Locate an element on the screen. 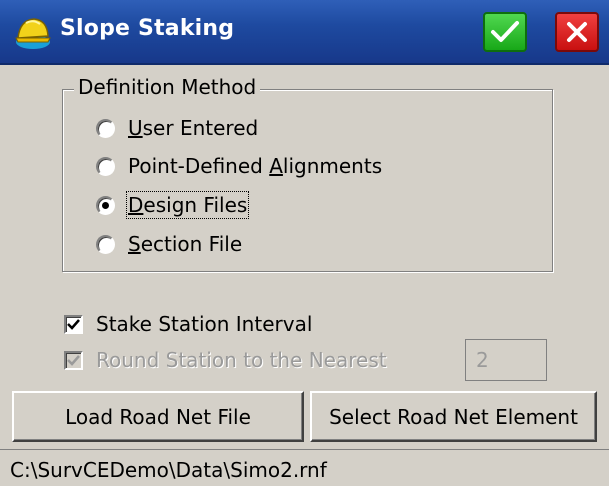  load-road-net-file-button: Load Road Net File is located at coordinates (158, 416).